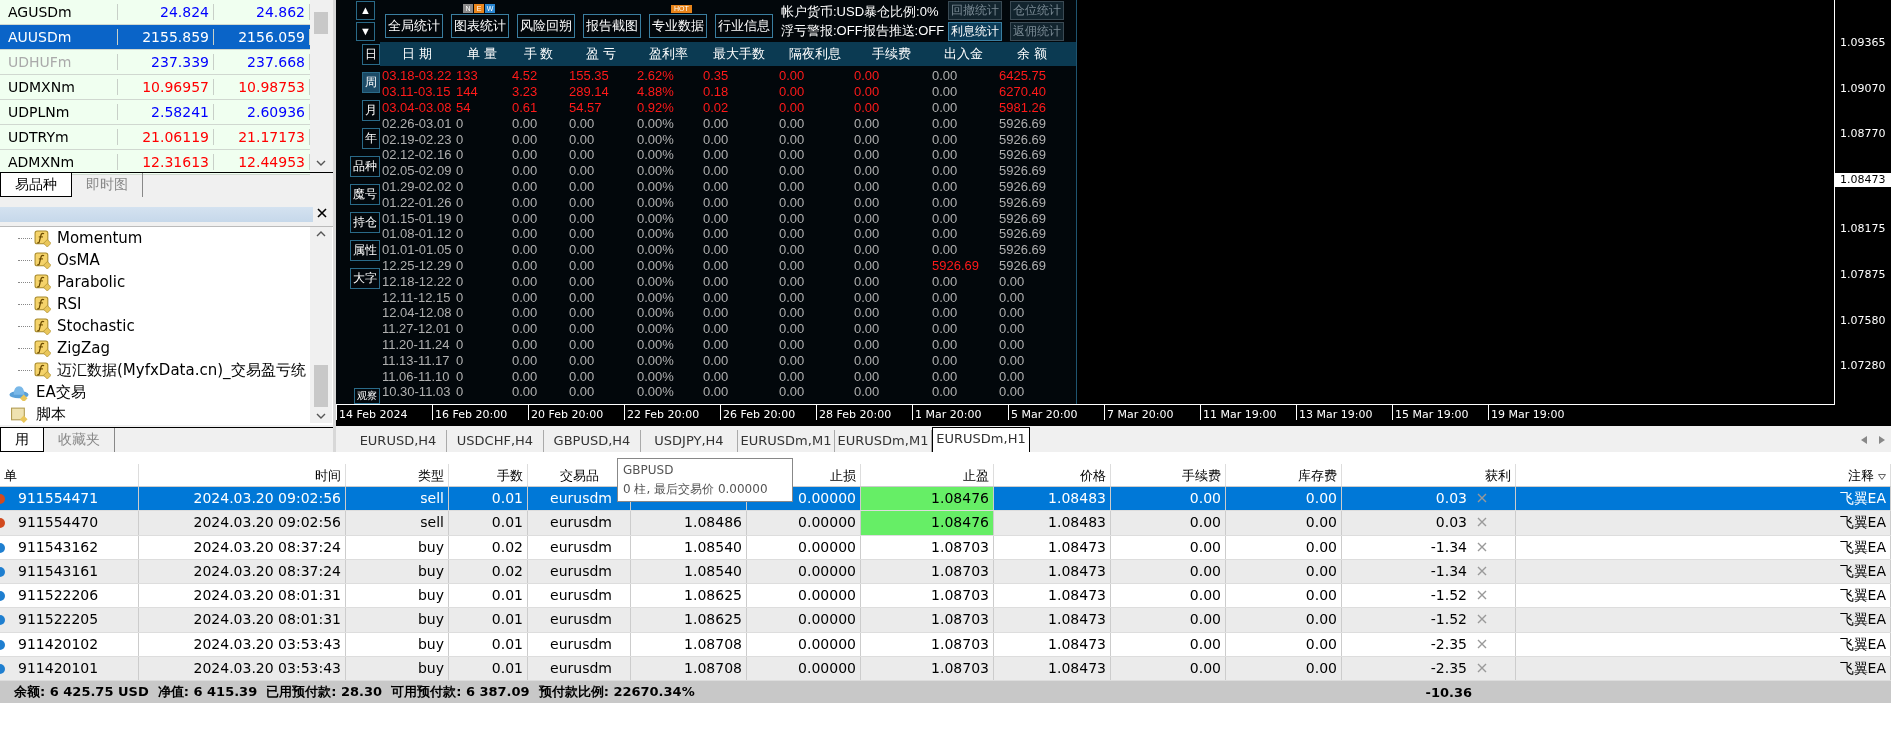 Image resolution: width=1891 pixels, height=751 pixels. Describe the element at coordinates (510, 475) in the screenshot. I see `column-header: 手数` at that location.